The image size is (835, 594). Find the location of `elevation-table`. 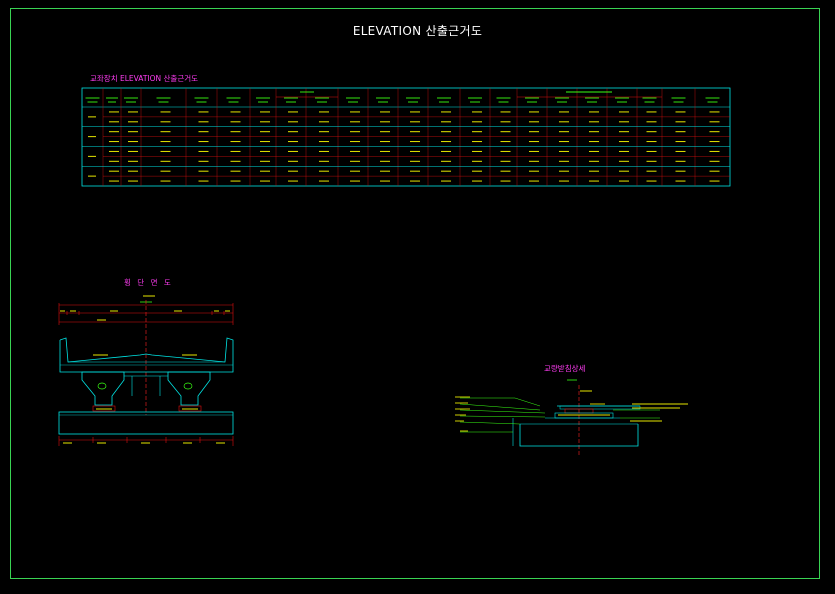

elevation-table is located at coordinates (406, 137).